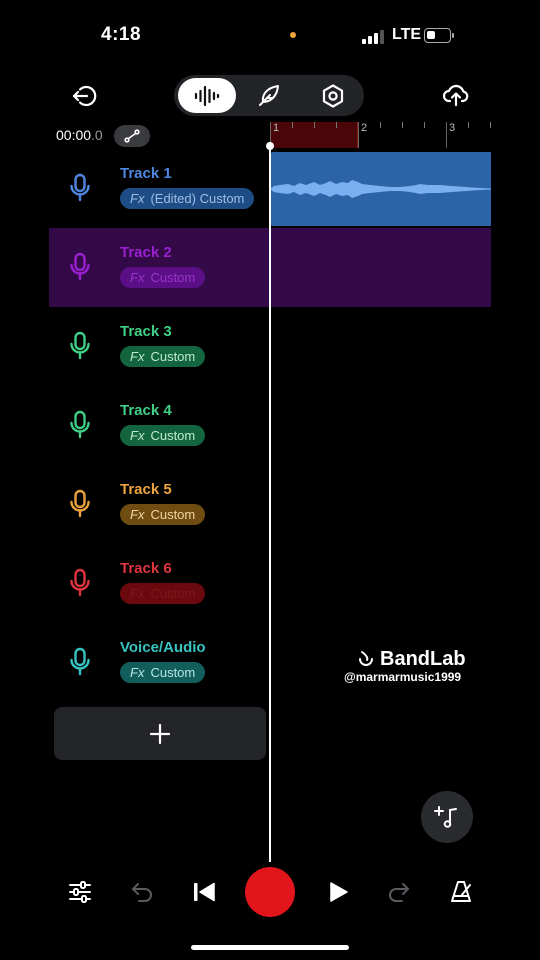 This screenshot has width=540, height=960. Describe the element at coordinates (461, 892) in the screenshot. I see `metronome-icon` at that location.